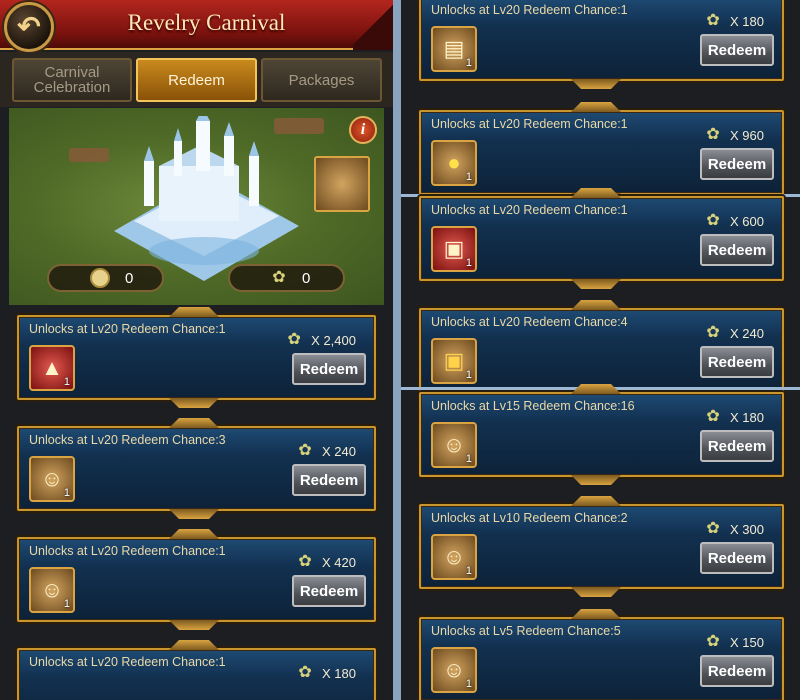 The height and width of the screenshot is (700, 800). I want to click on reward-item: ▤ 1, so click(454, 49).